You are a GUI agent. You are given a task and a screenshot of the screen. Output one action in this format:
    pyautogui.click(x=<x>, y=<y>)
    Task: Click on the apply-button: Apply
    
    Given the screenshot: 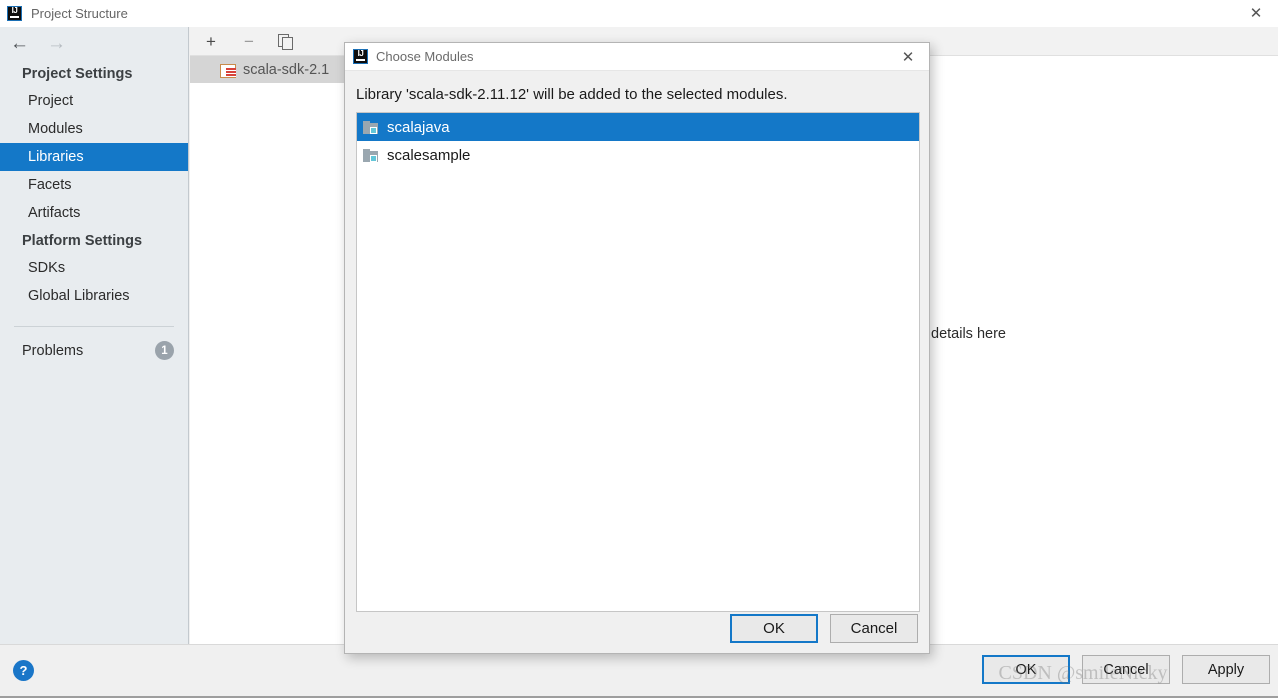 What is the action you would take?
    pyautogui.click(x=1226, y=669)
    